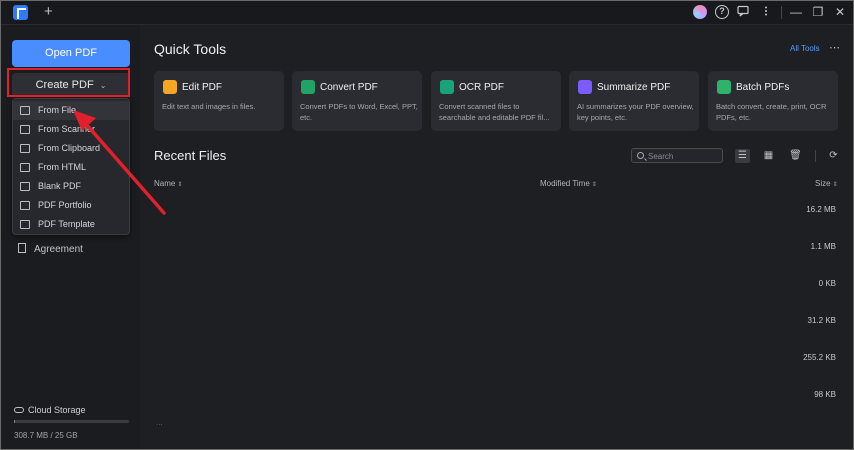  What do you see at coordinates (119, 162) in the screenshot?
I see `annotation-arrow` at bounding box center [119, 162].